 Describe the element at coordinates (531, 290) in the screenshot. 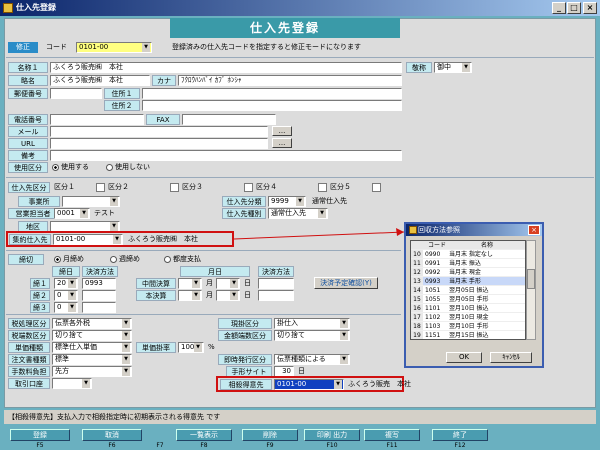

I see `dialog-scrollbar` at that location.